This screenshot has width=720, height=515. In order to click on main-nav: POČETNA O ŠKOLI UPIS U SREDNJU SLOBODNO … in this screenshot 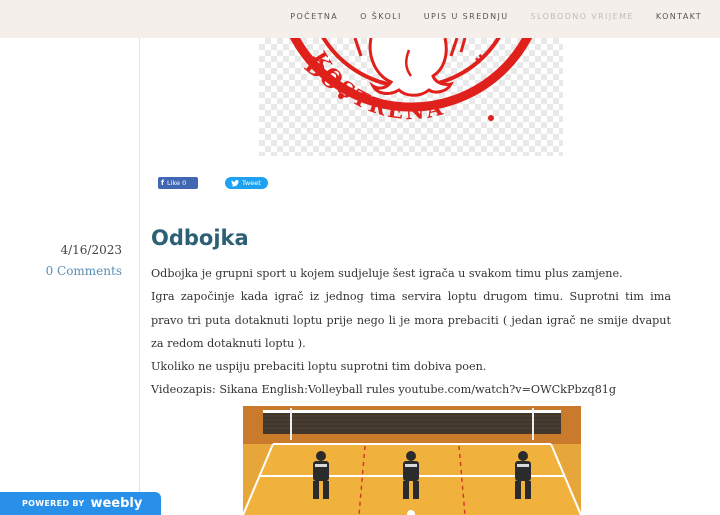, I will do `click(496, 16)`.